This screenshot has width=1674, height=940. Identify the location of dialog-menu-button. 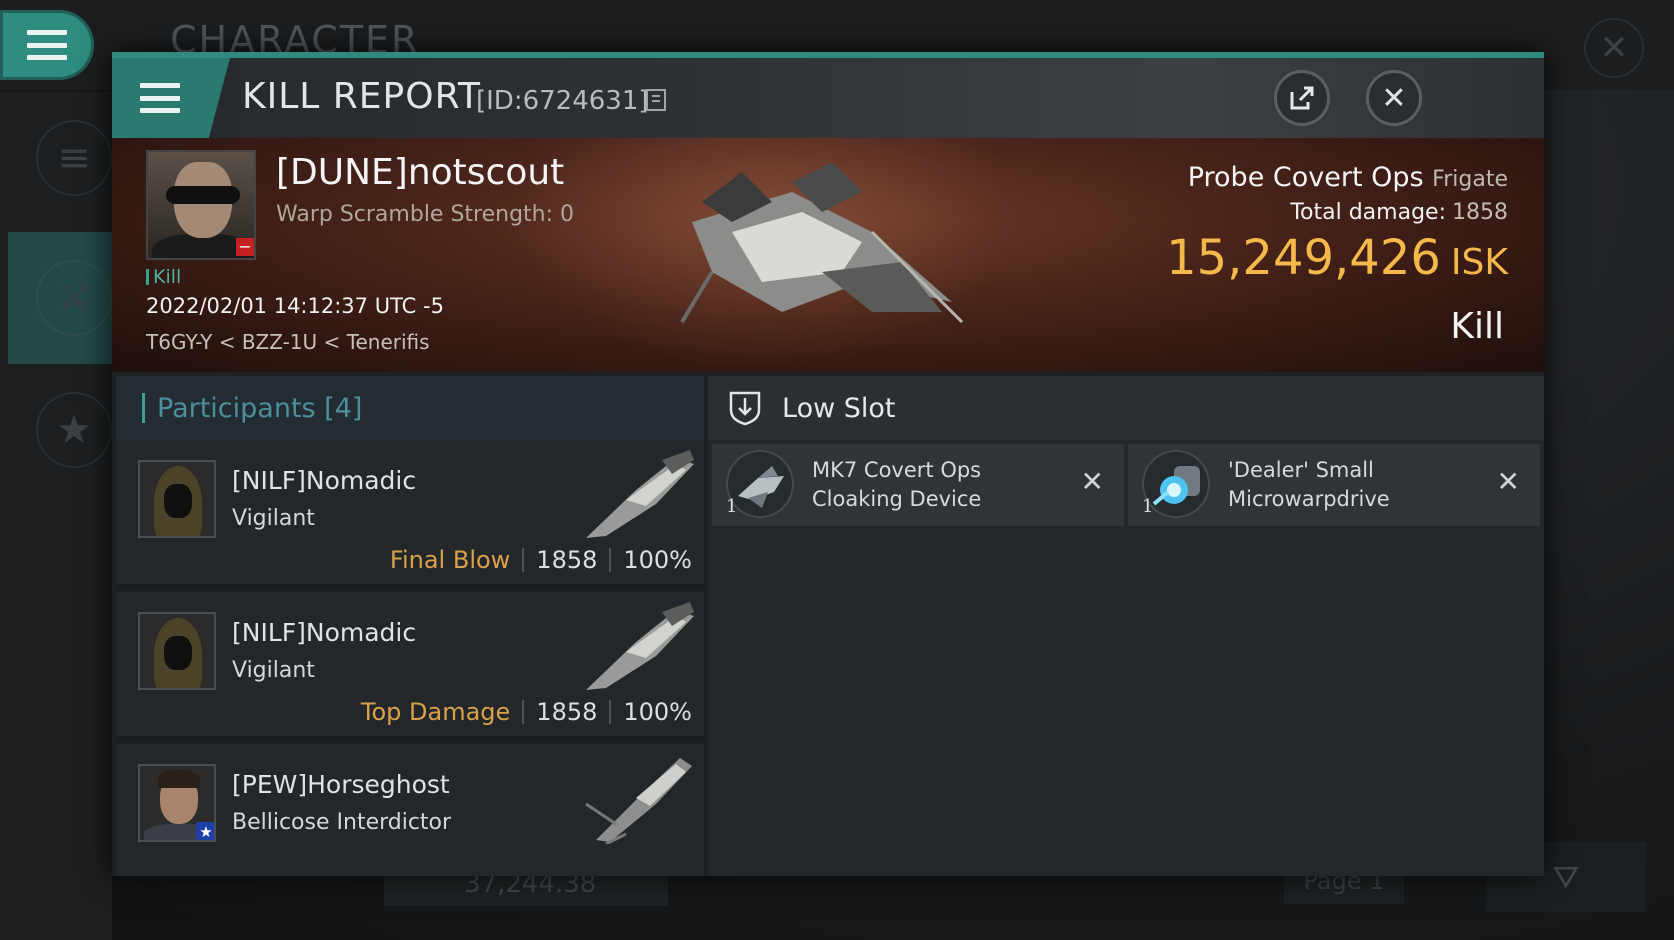
(171, 98).